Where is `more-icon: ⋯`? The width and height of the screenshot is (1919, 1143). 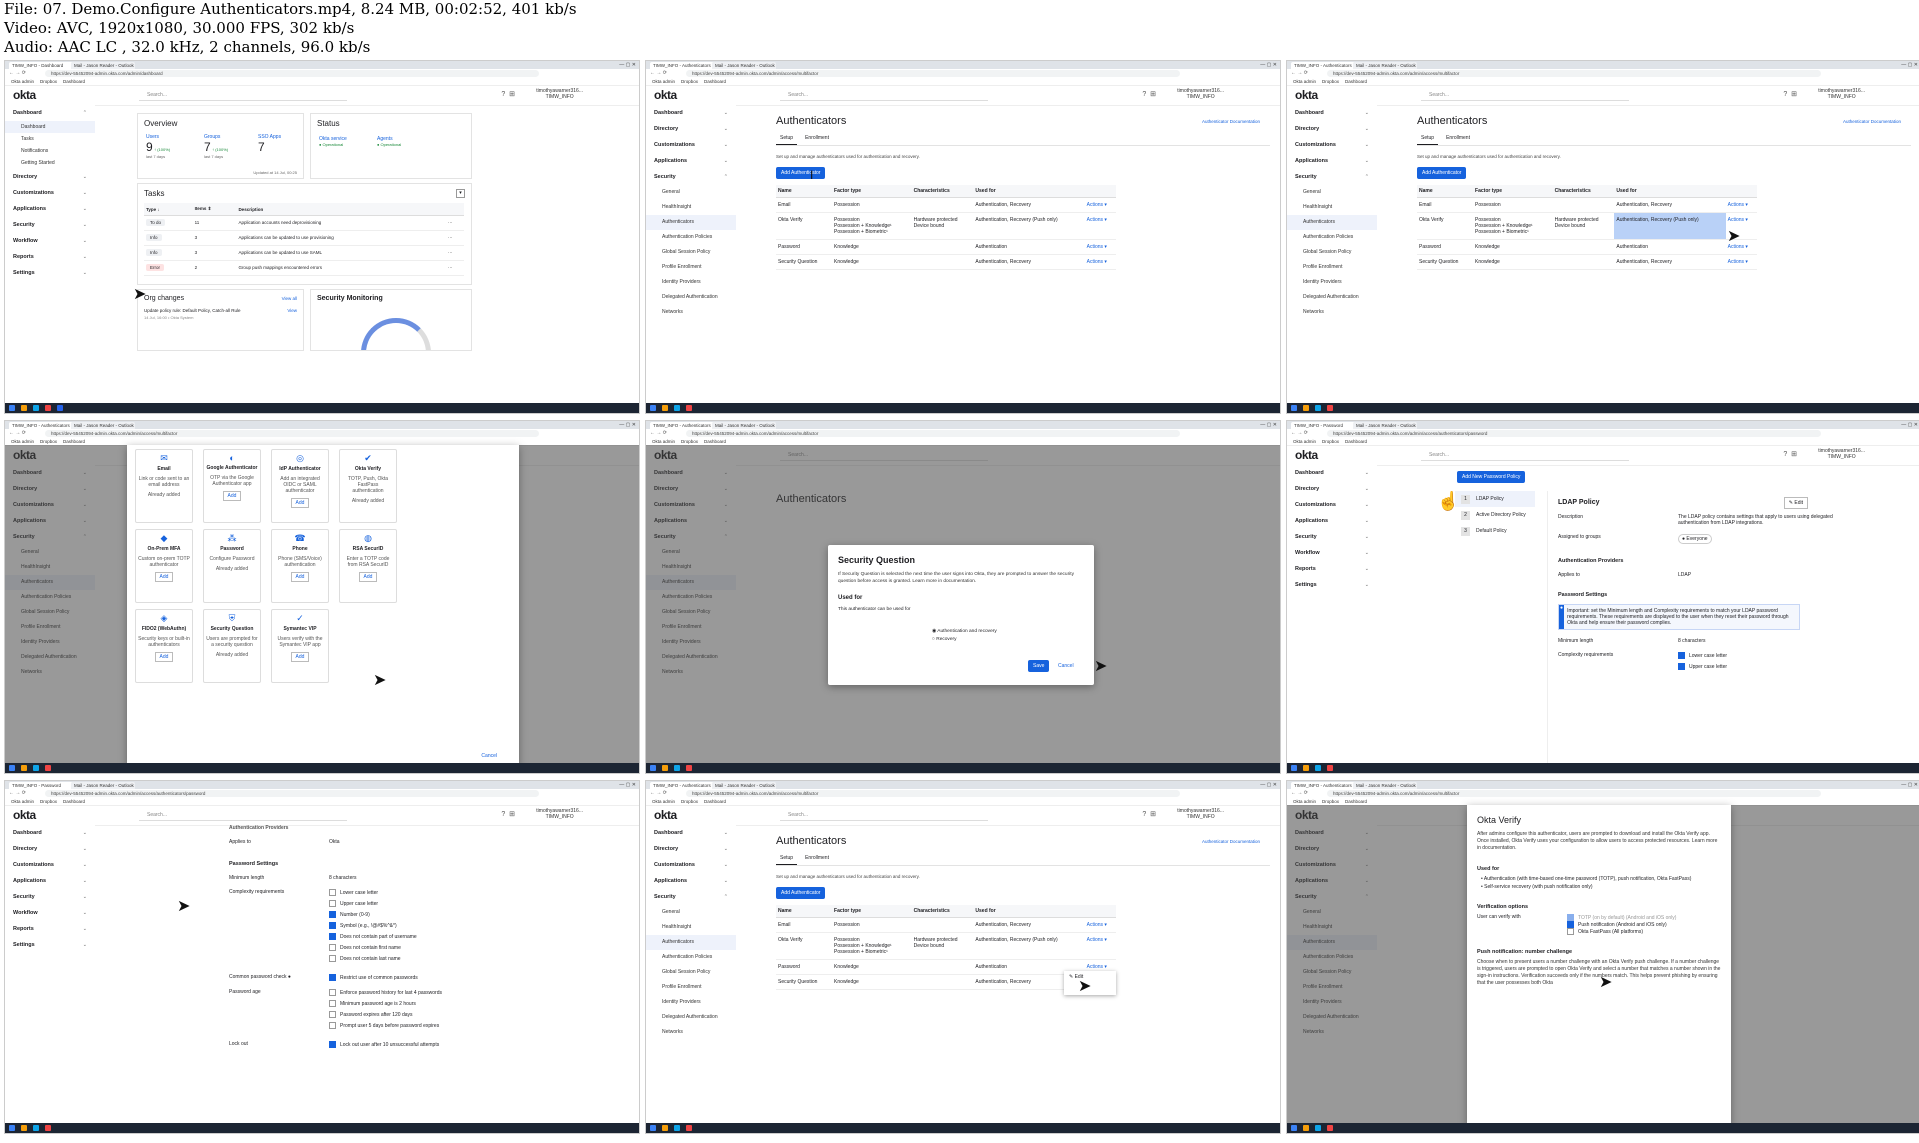 more-icon: ⋯ is located at coordinates (455, 238).